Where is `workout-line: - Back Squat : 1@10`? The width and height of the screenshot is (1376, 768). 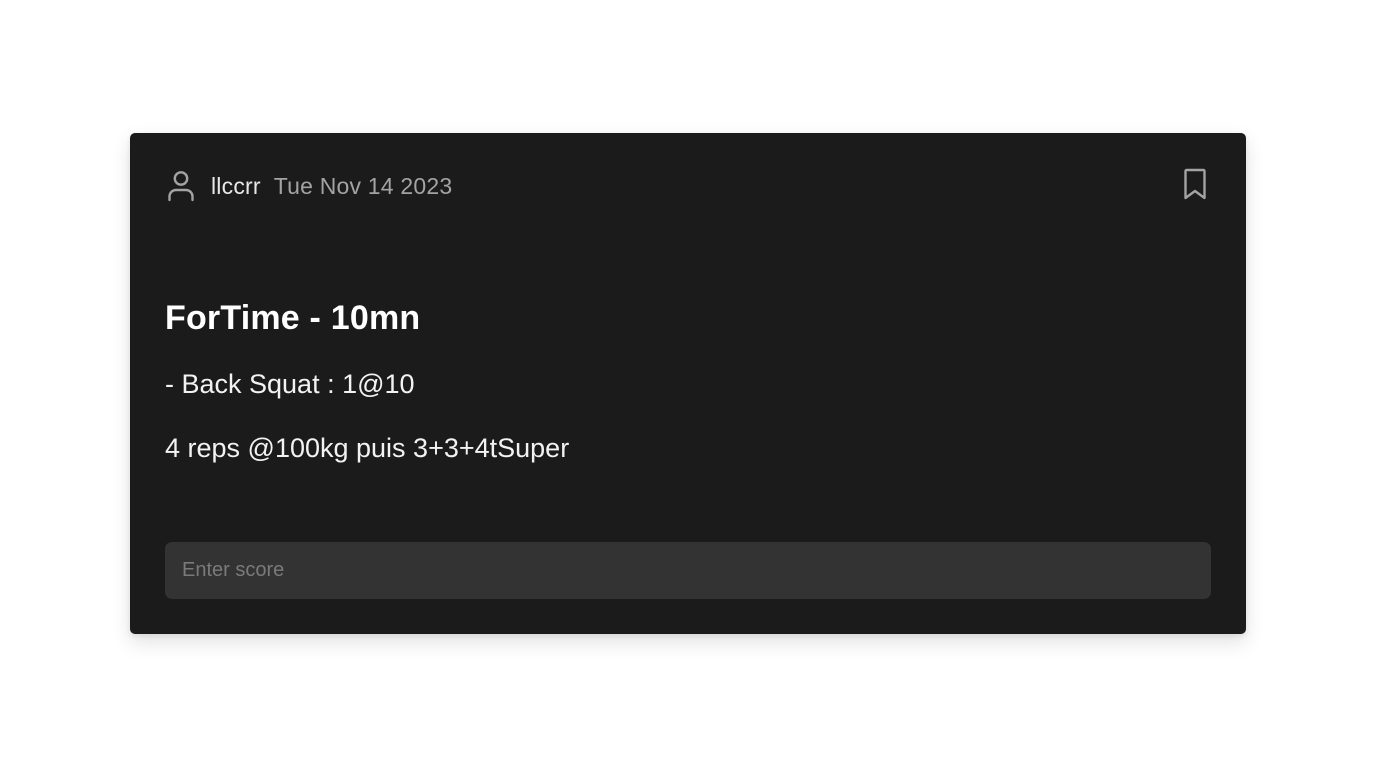 workout-line: - Back Squat : 1@10 is located at coordinates (290, 384).